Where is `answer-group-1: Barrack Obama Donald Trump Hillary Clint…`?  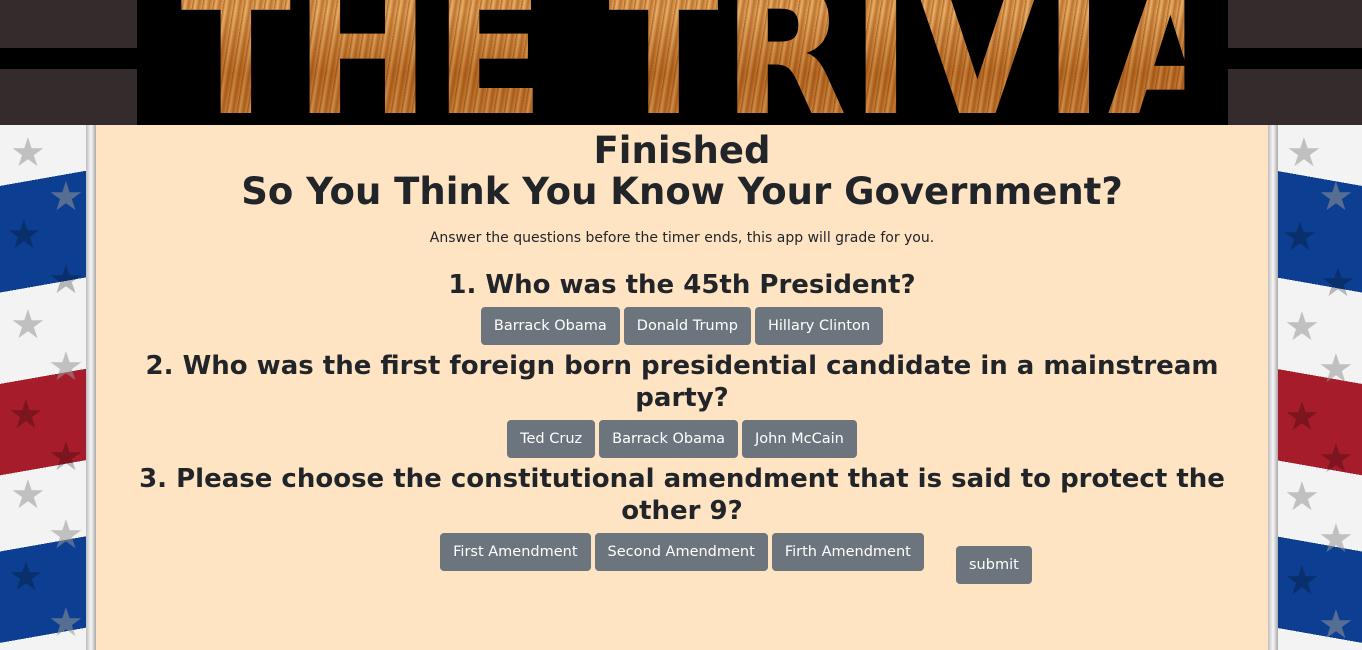
answer-group-1: Barrack Obama Donald Trump Hillary Clint… is located at coordinates (682, 326).